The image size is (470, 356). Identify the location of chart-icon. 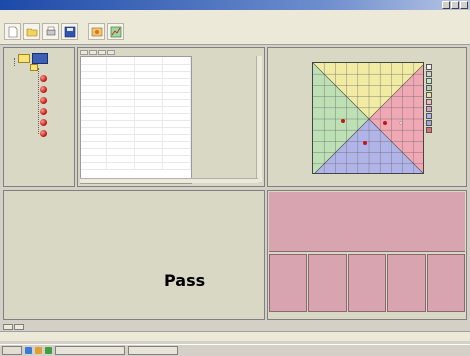
(115, 31).